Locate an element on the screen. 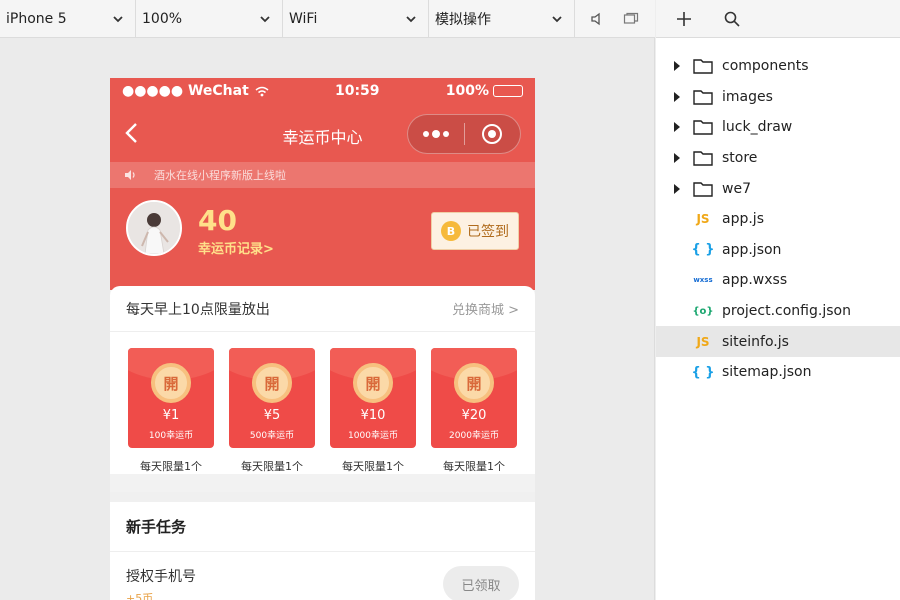 This screenshot has height=600, width=900. red-packet-item: 開 ¥20 2000幸运币 每天限量1个 is located at coordinates (474, 411).